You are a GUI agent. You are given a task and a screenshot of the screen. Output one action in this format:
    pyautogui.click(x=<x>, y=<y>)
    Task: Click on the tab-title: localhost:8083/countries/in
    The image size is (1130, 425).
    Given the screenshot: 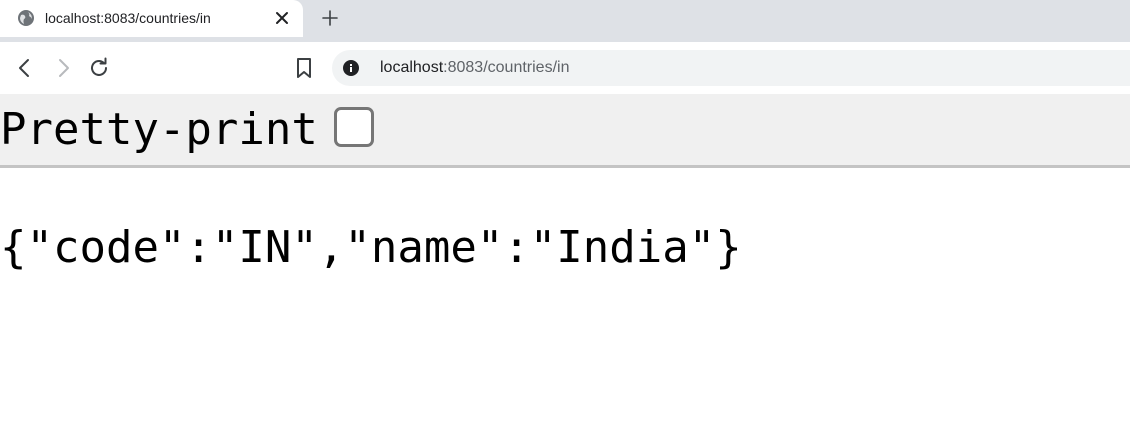 What is the action you would take?
    pyautogui.click(x=128, y=18)
    